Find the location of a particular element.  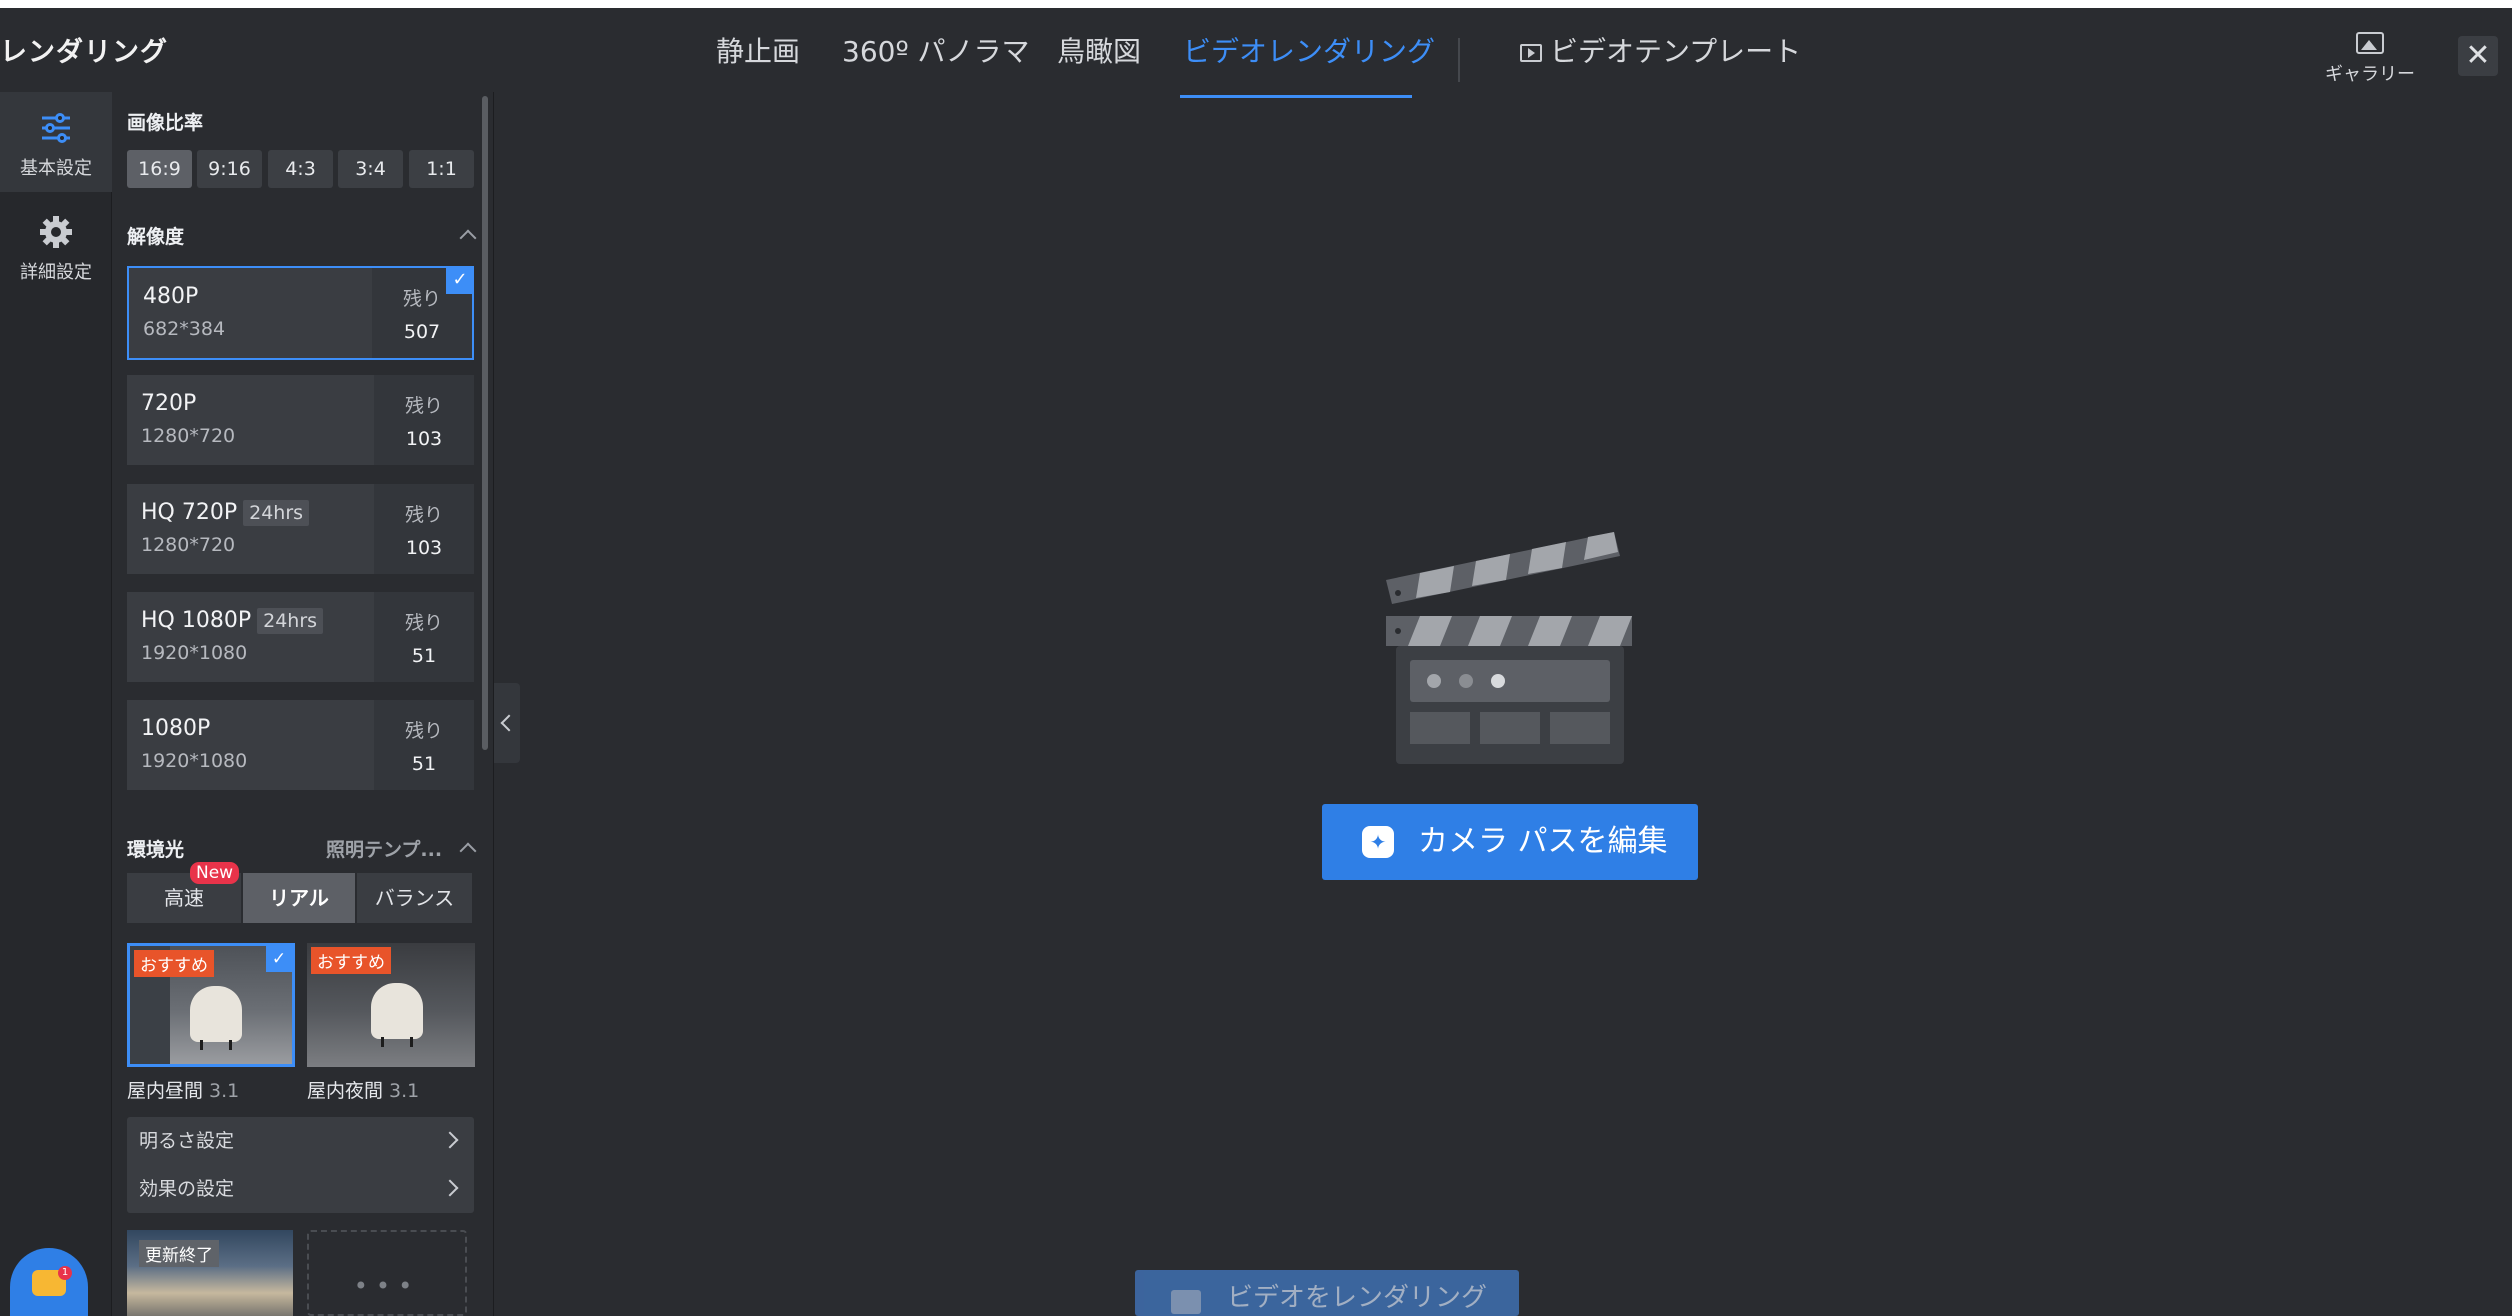

gear-icon is located at coordinates (56, 232).